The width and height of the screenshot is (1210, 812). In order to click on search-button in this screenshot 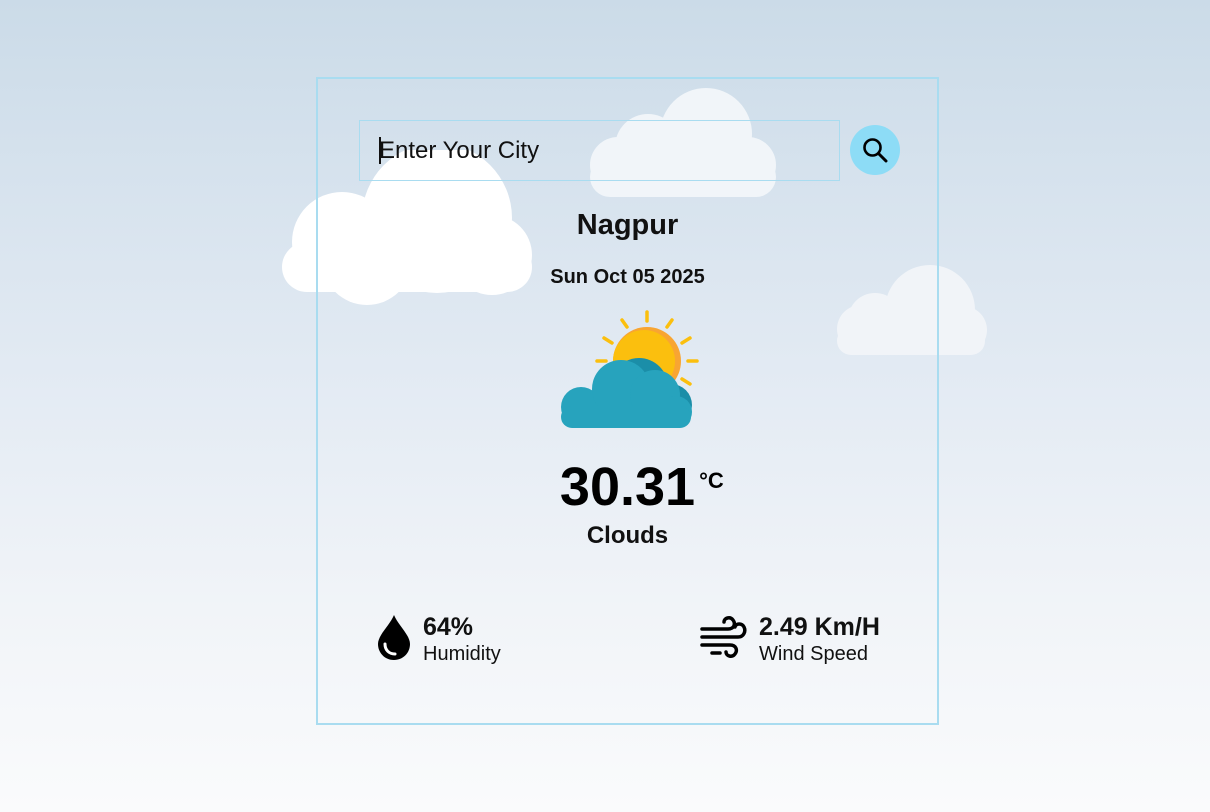, I will do `click(875, 150)`.